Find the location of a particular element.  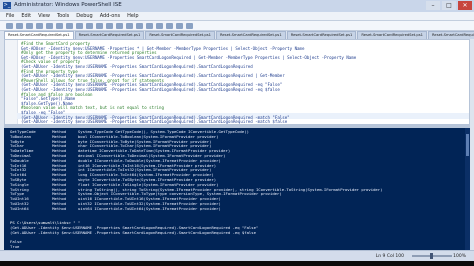

copy-icon is located at coordinates (49, 25).